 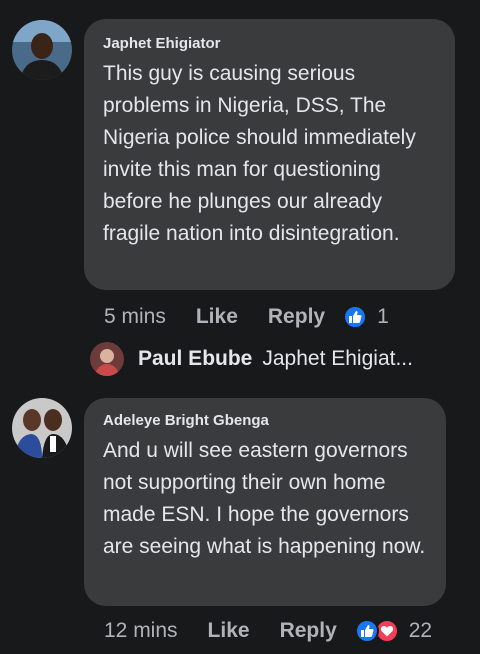 I want to click on comment-timestamp: 5 mins, so click(x=135, y=317).